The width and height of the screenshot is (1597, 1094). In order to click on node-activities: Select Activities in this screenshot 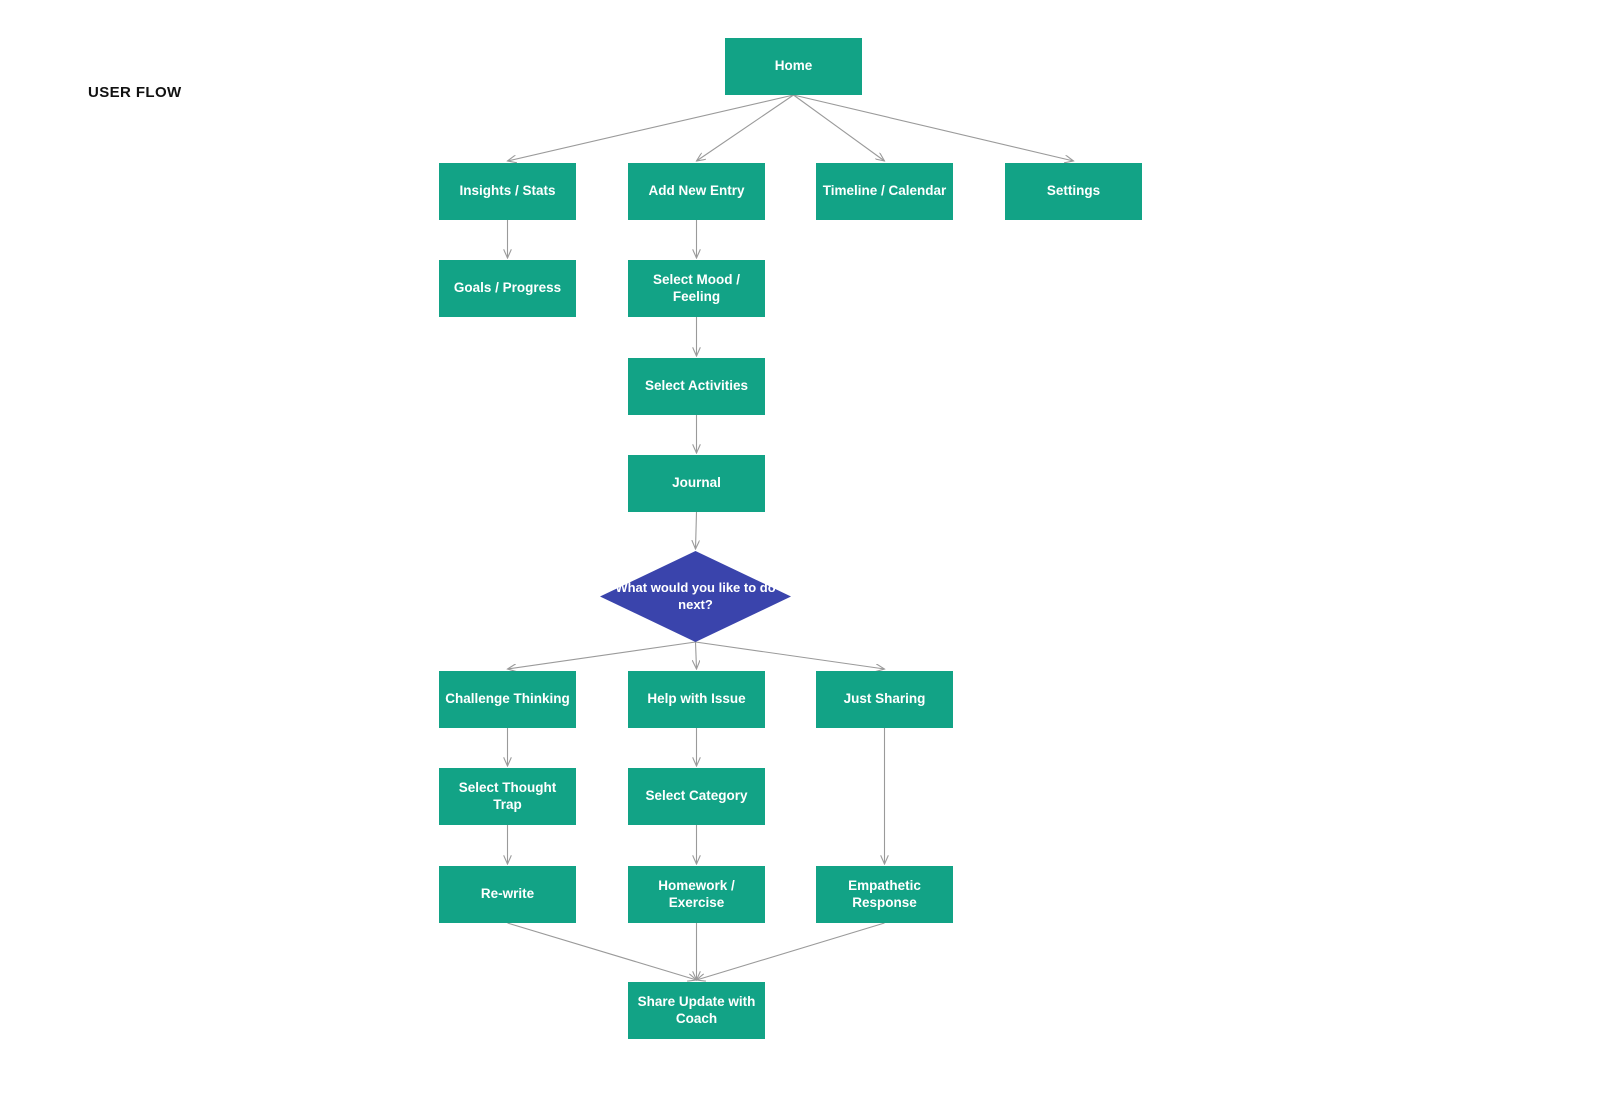, I will do `click(696, 386)`.